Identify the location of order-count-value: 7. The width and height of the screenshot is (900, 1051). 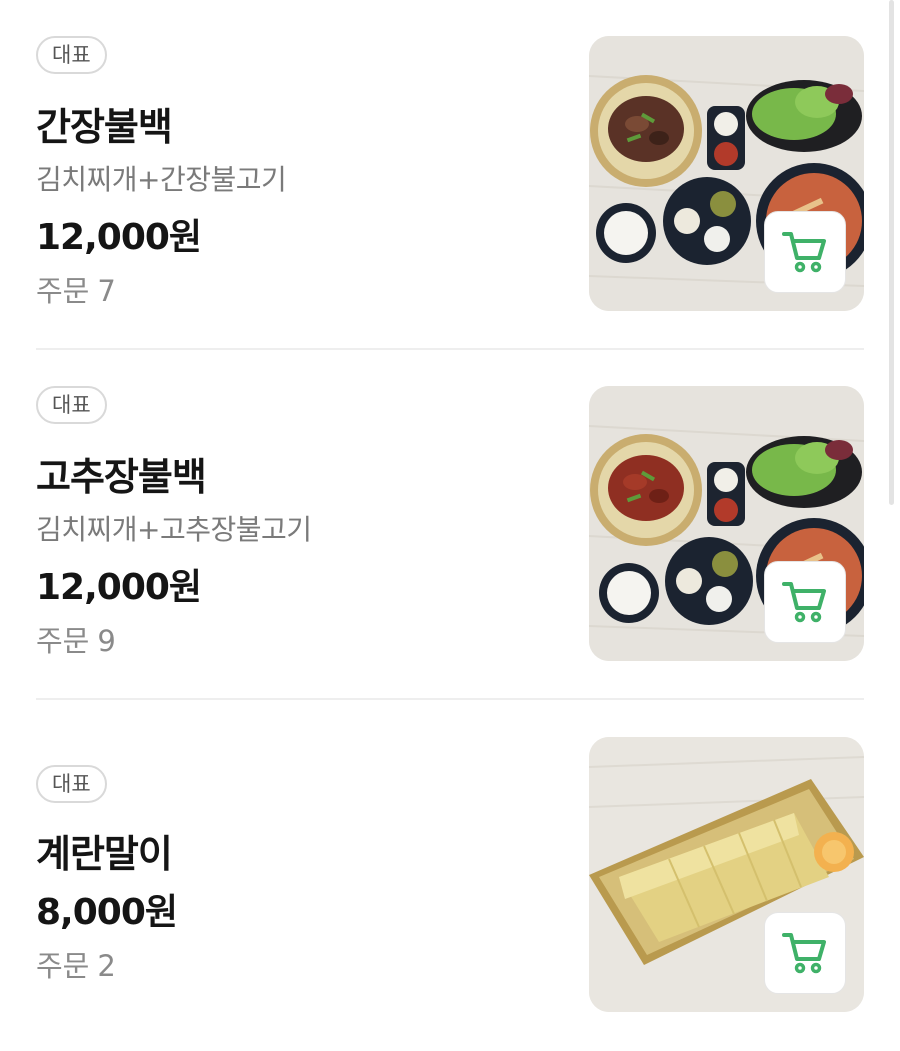
(106, 291).